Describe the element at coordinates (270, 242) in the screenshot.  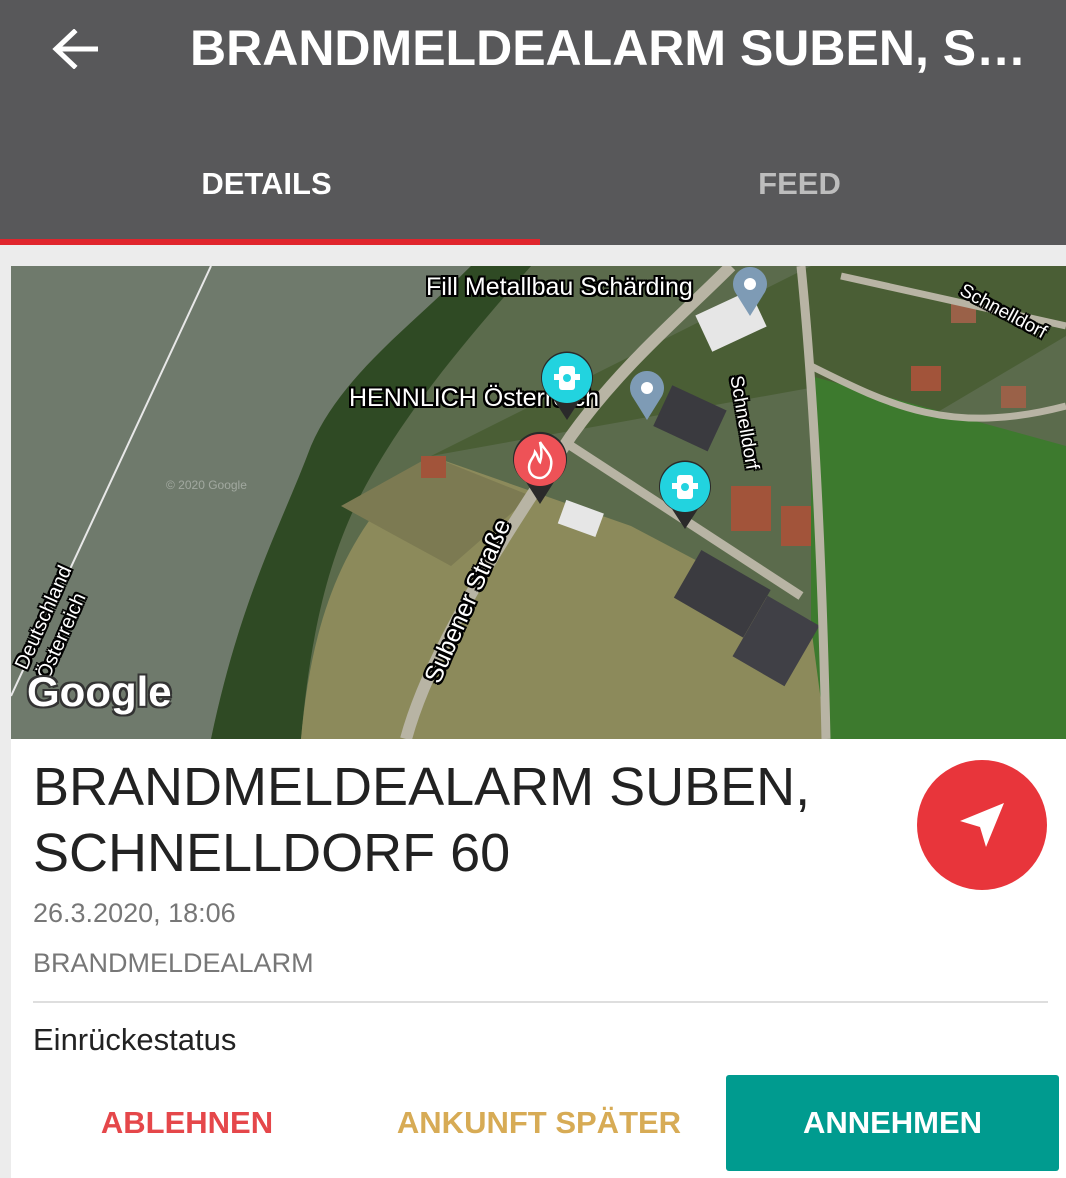
I see `tab-indicator` at that location.